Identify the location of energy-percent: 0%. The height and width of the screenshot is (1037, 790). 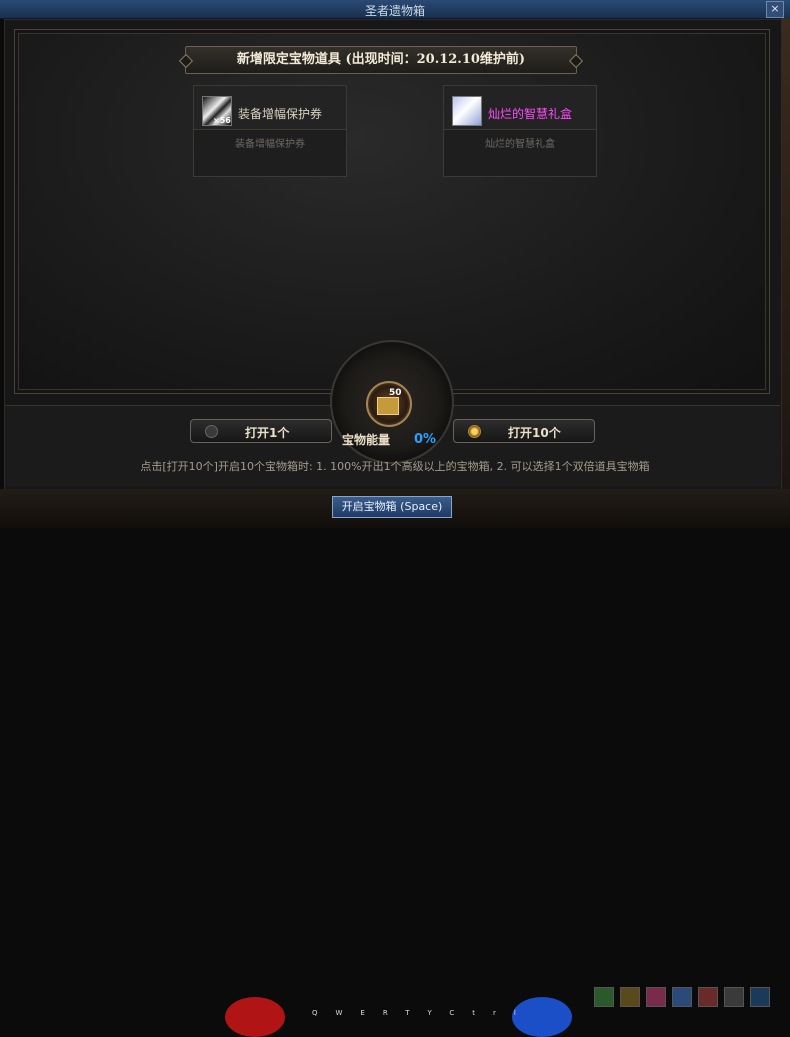
(425, 439).